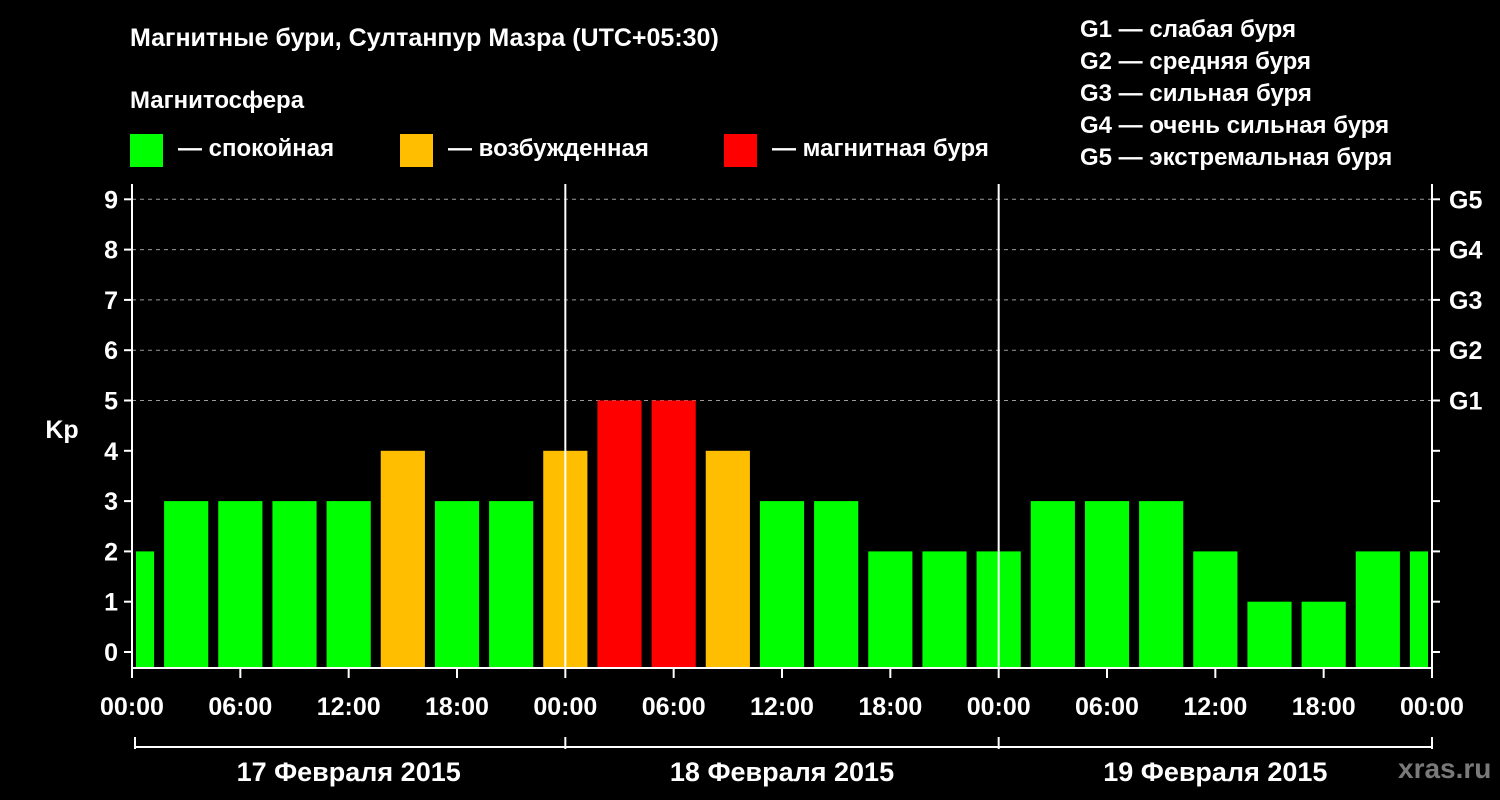 The width and height of the screenshot is (1500, 800). Describe the element at coordinates (111, 653) in the screenshot. I see `y-tick-label-0: 0` at that location.